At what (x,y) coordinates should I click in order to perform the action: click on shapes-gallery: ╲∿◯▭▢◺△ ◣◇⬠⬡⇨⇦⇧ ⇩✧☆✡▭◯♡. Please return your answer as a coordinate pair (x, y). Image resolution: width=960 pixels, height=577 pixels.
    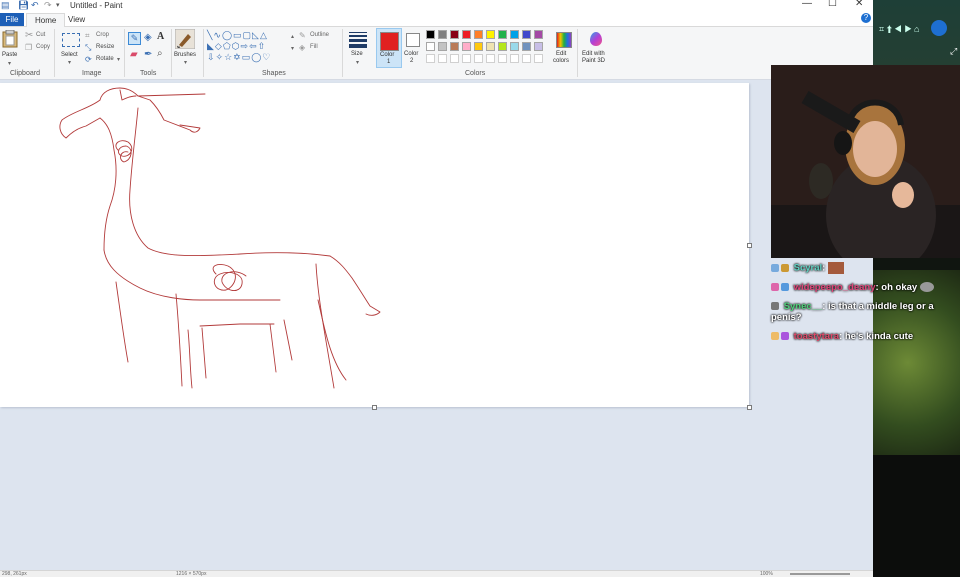
    Looking at the image, I should click on (249, 48).